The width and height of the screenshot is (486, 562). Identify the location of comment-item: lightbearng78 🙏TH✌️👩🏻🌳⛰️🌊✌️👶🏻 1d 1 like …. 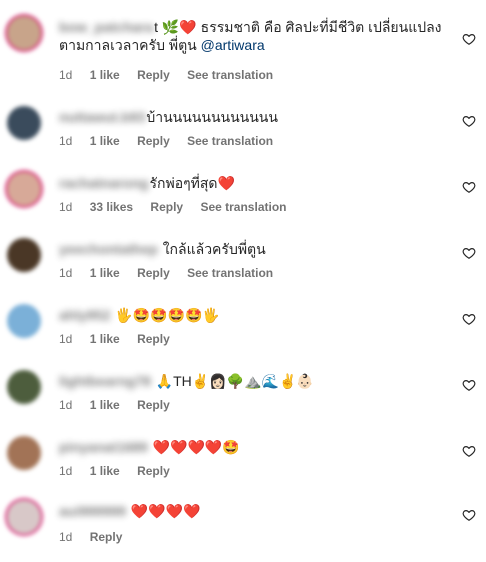
(243, 399).